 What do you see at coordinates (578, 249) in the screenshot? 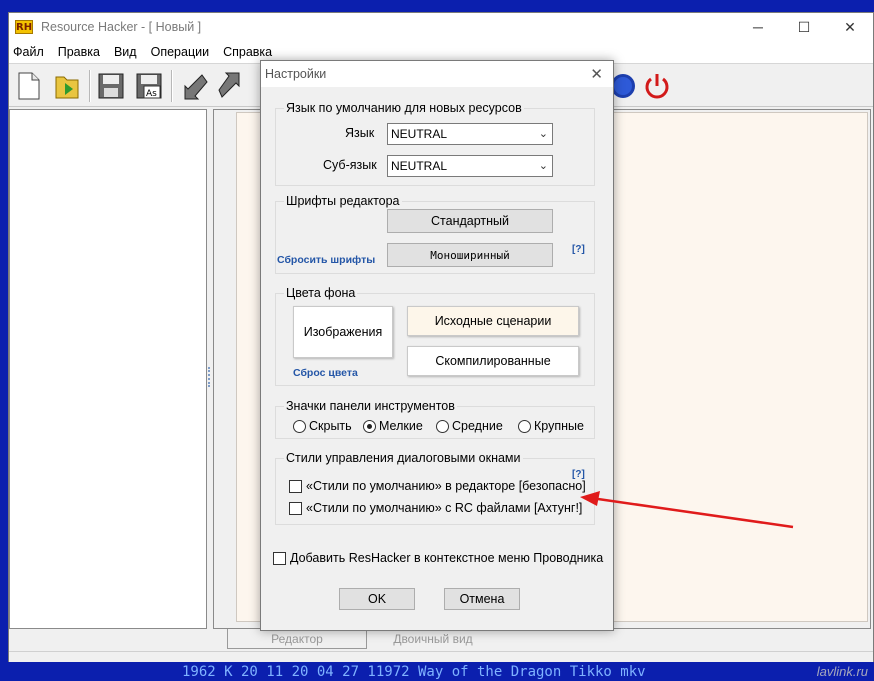
I see `fonts-help-link: [?]` at bounding box center [578, 249].